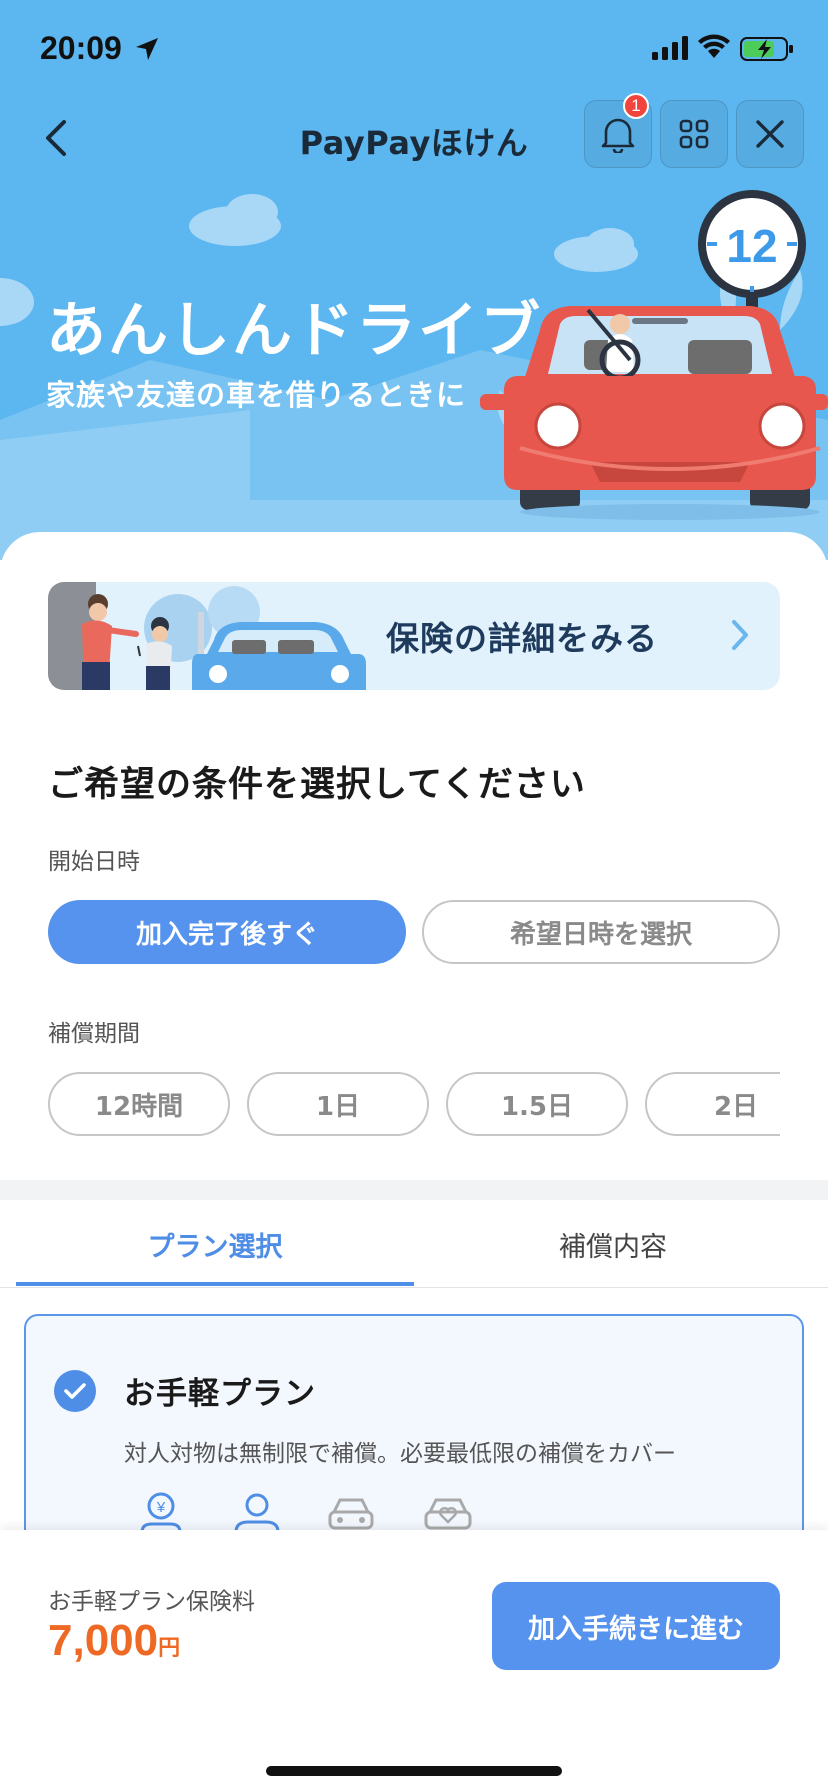  What do you see at coordinates (338, 1104) in the screenshot?
I see `period-option-1d: 1日` at bounding box center [338, 1104].